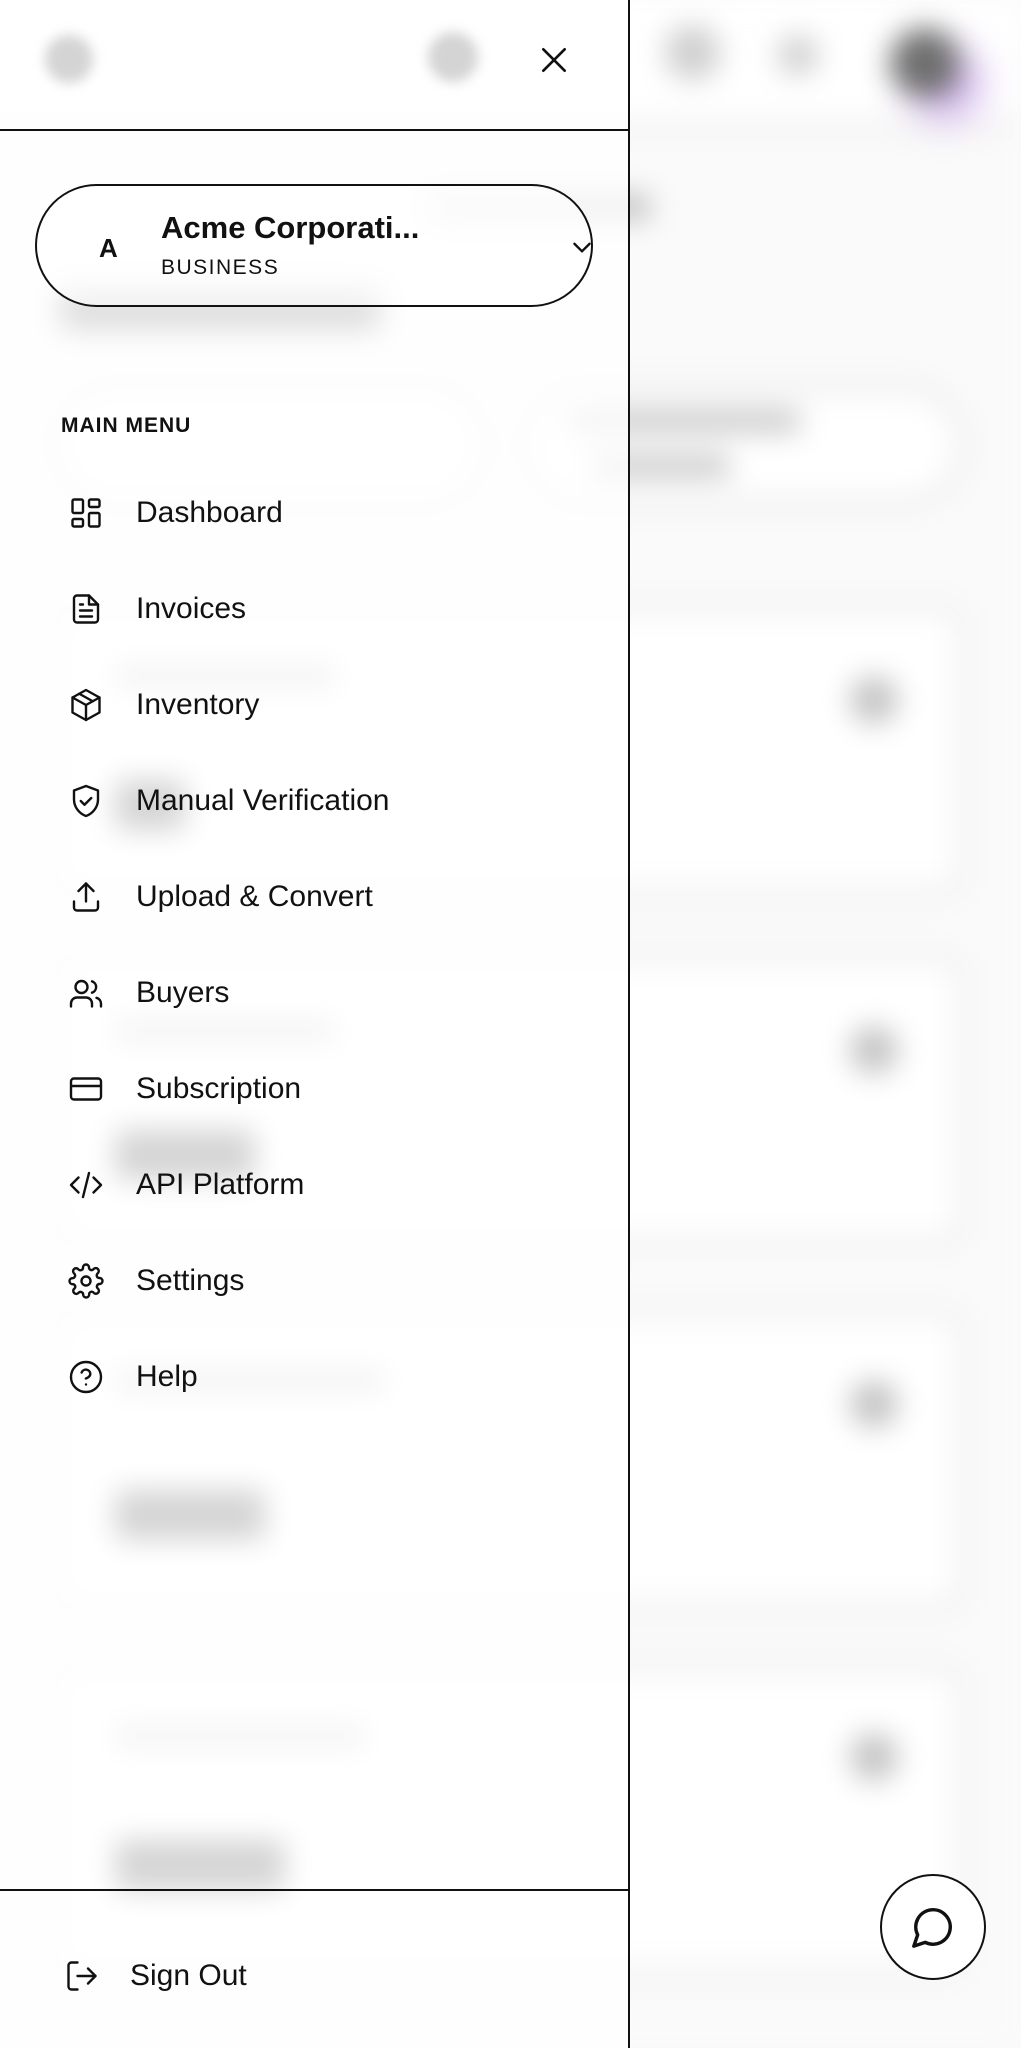 This screenshot has height=2048, width=1021. Describe the element at coordinates (328, 609) in the screenshot. I see `menu-item-invoices: Invoices` at that location.